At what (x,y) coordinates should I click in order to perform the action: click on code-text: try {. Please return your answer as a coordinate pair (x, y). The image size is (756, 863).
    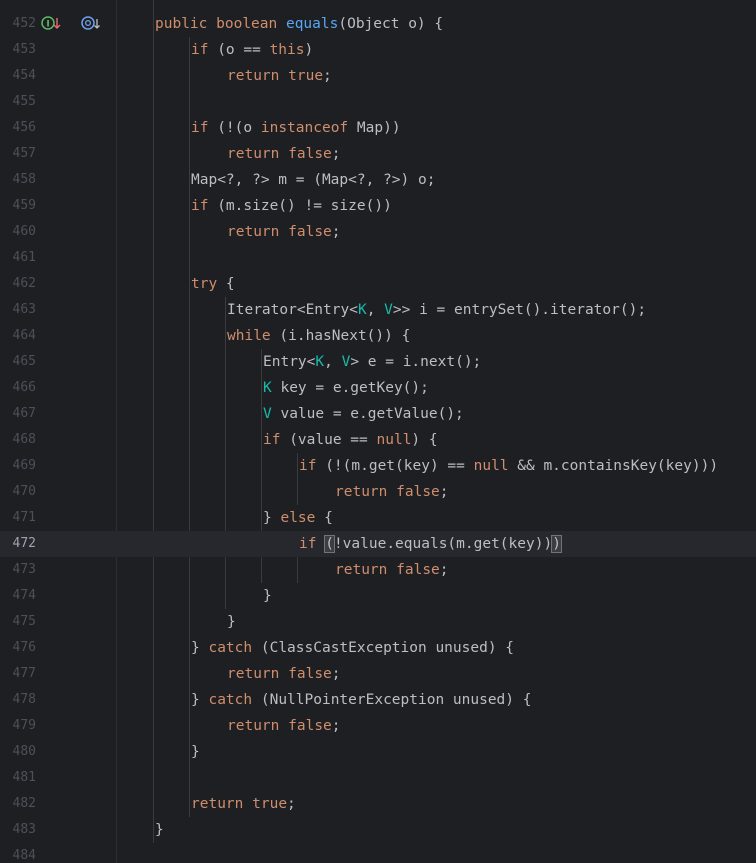
    Looking at the image, I should click on (213, 284).